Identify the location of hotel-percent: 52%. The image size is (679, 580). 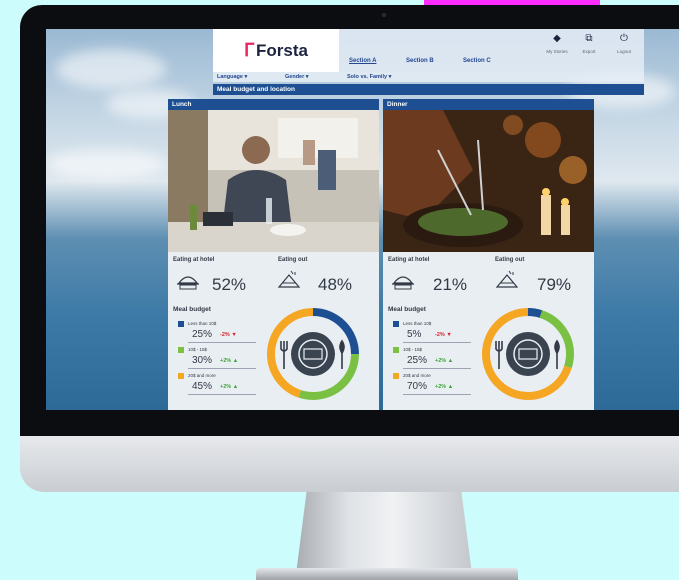
(229, 284).